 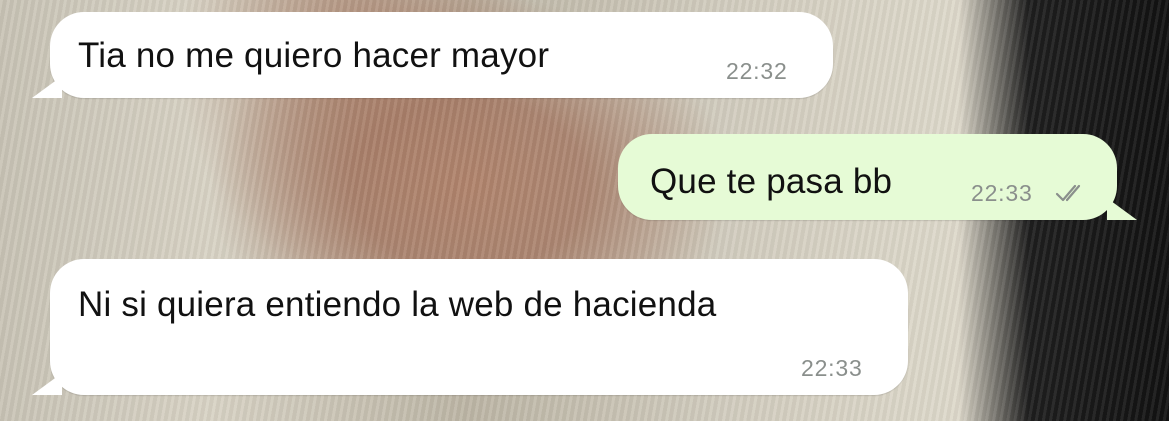 I want to click on message-text: Tia no me quiero hacer mayor, so click(x=314, y=55).